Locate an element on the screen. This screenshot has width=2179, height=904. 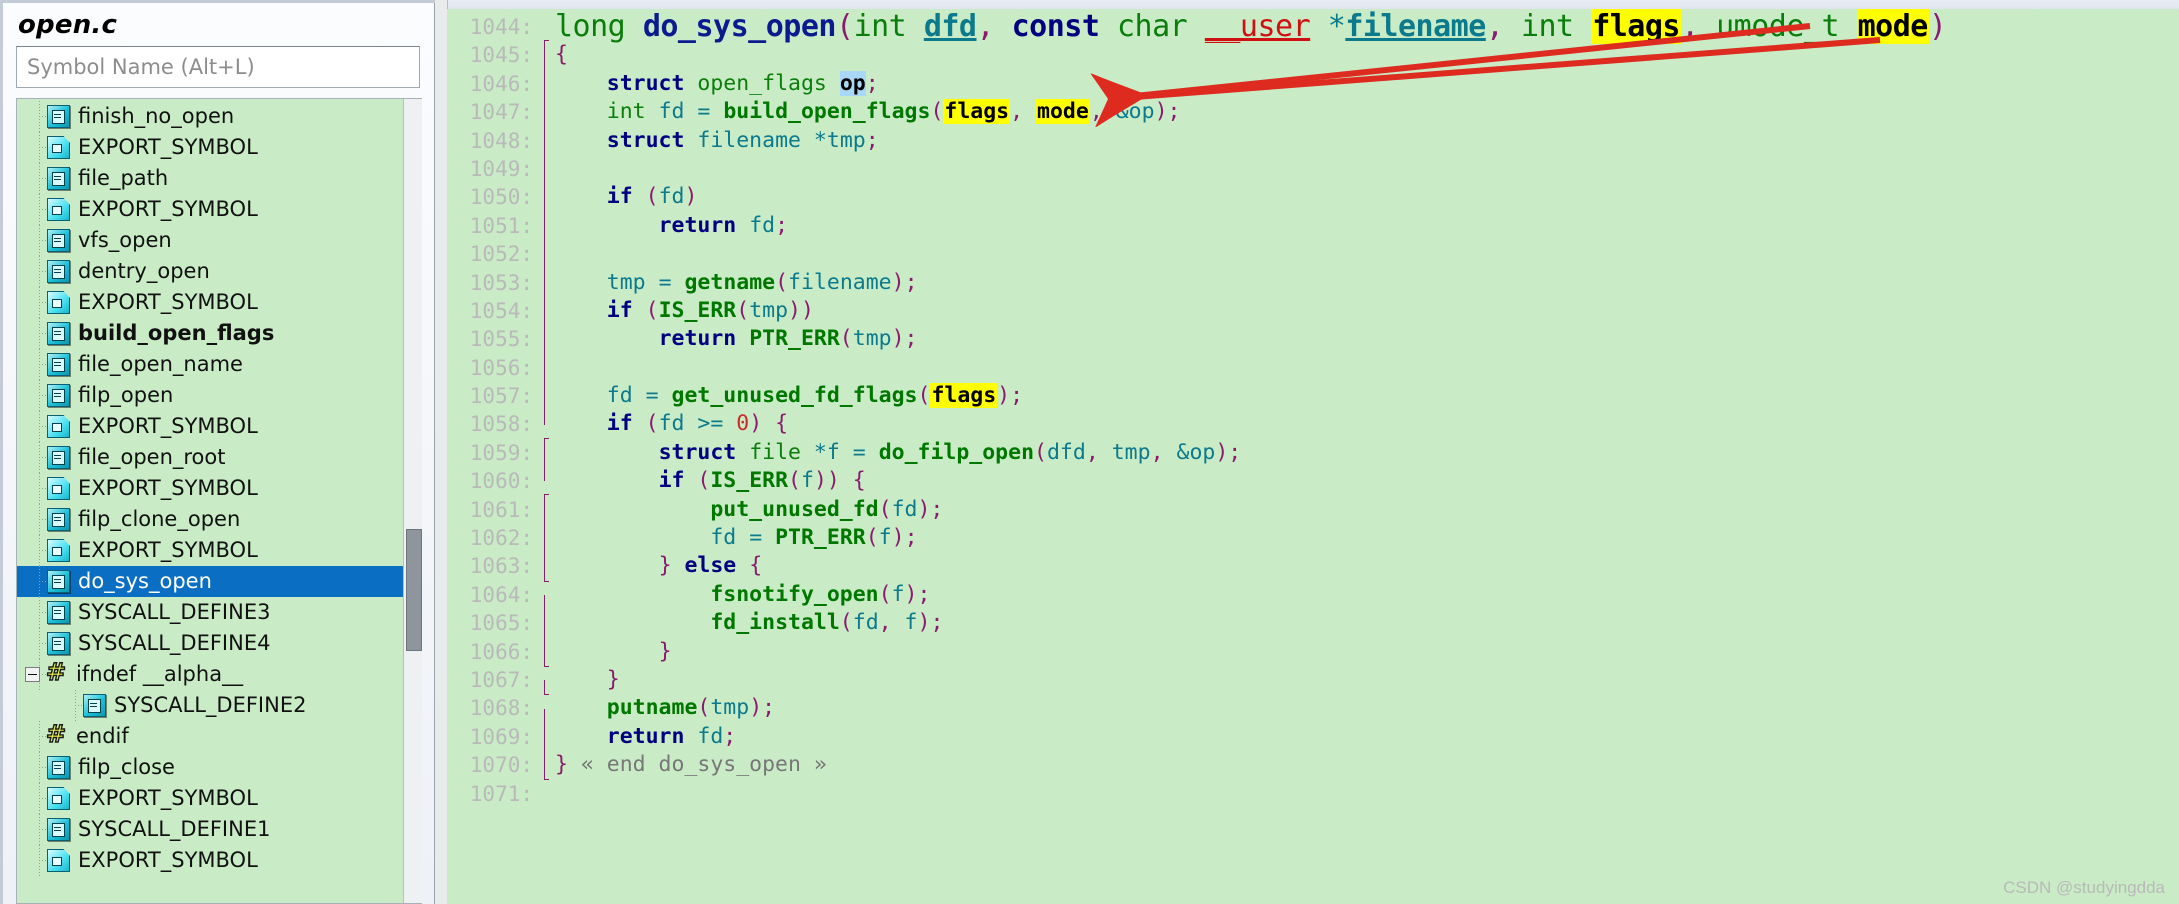
symbol-tree-item: finish_no_open is located at coordinates (210, 116).